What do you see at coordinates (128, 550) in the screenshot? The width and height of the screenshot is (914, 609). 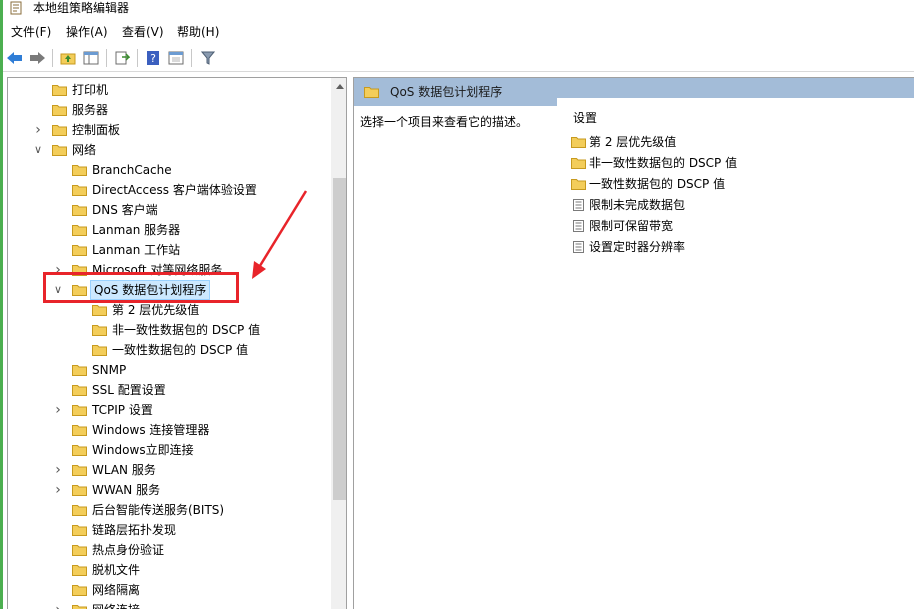 I see `tree-item-label: 热点身份验证` at bounding box center [128, 550].